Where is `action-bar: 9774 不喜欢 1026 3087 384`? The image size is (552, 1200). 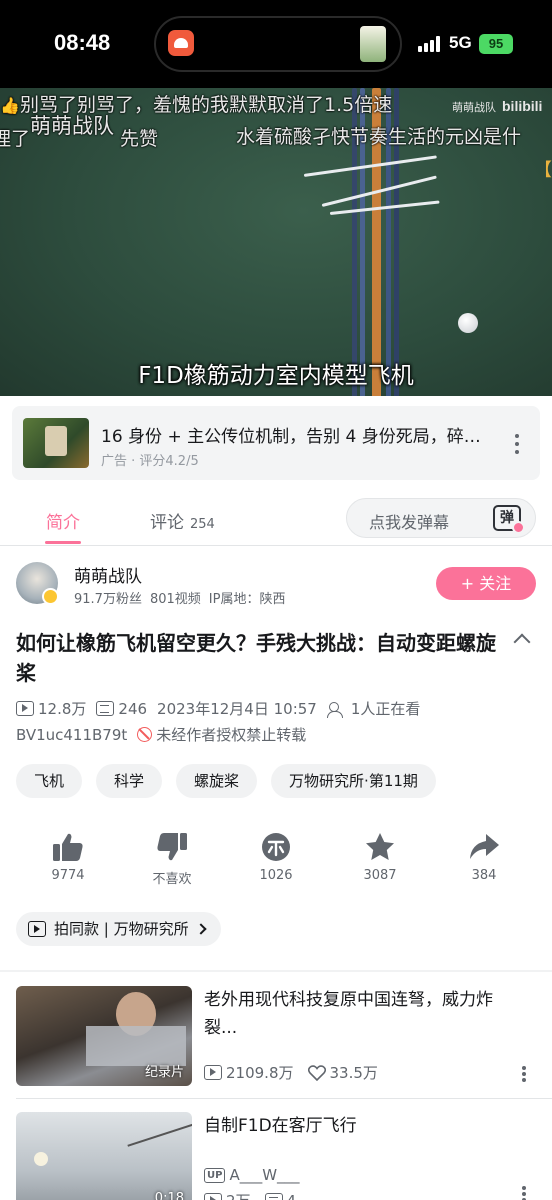 action-bar: 9774 不喜欢 1026 3087 384 is located at coordinates (276, 862).